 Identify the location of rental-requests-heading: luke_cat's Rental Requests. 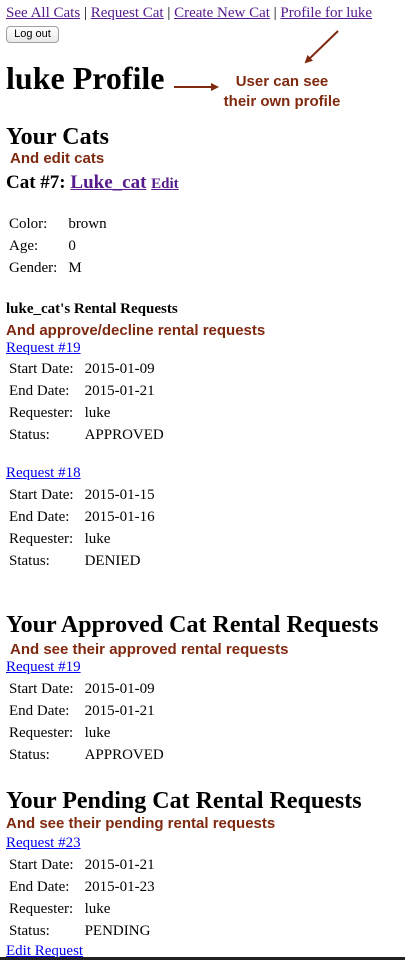
(92, 309).